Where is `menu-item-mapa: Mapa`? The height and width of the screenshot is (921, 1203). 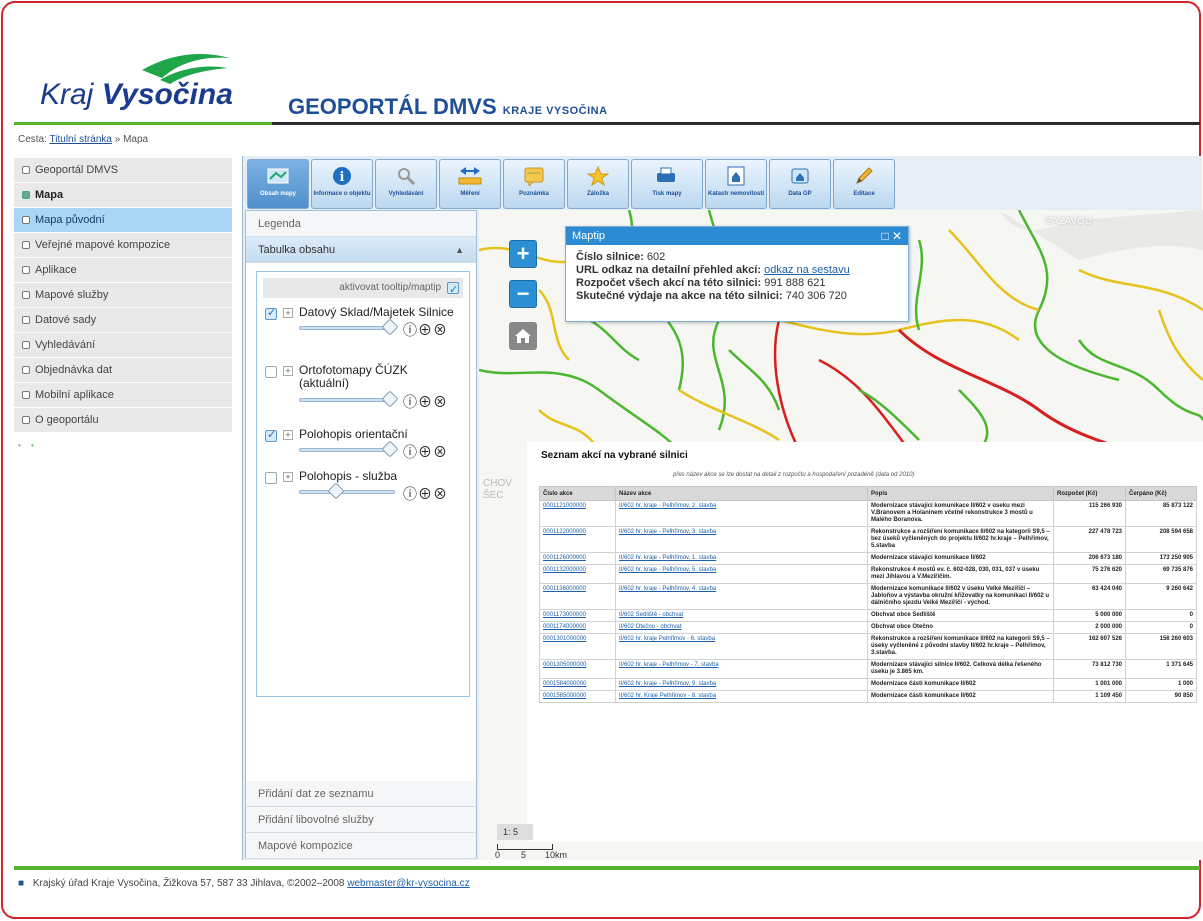
menu-item-mapa: Mapa is located at coordinates (123, 195).